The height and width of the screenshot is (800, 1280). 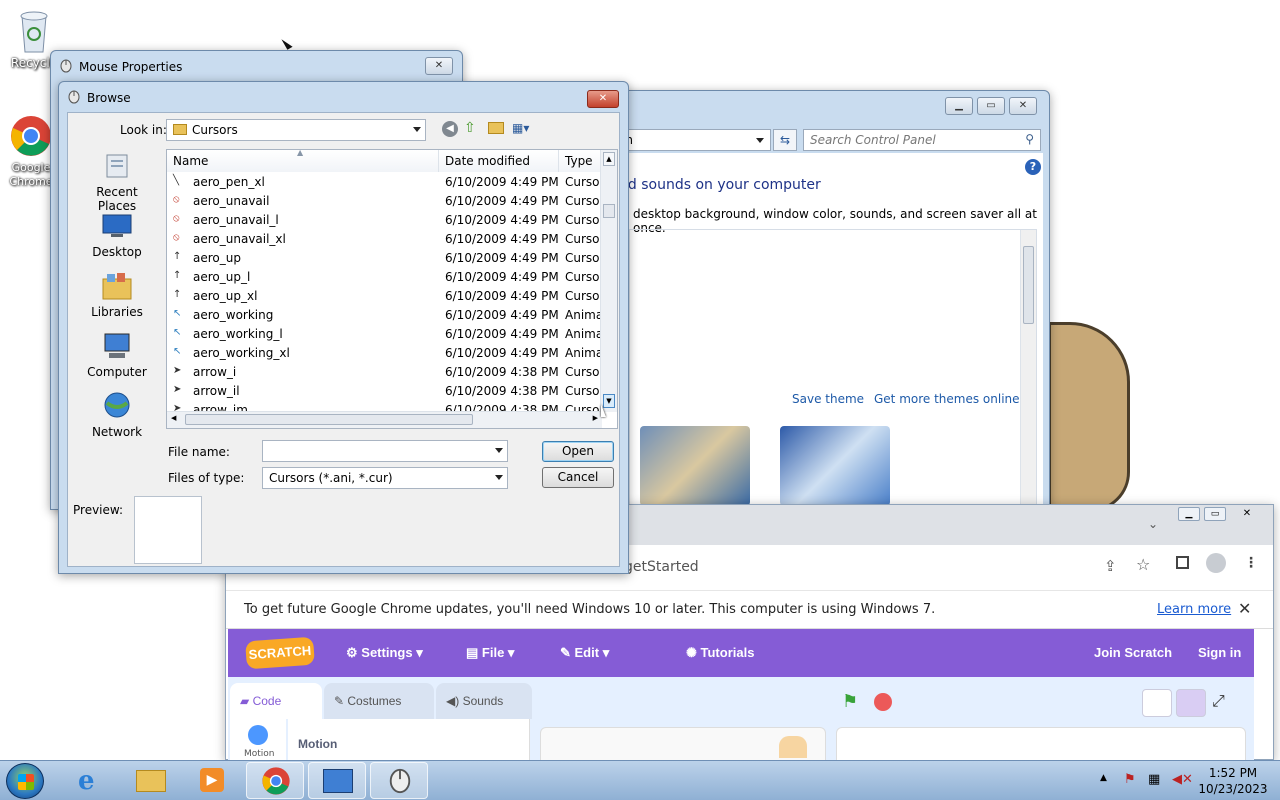 What do you see at coordinates (567, 652) in the screenshot?
I see `pencil-icon: ✎` at bounding box center [567, 652].